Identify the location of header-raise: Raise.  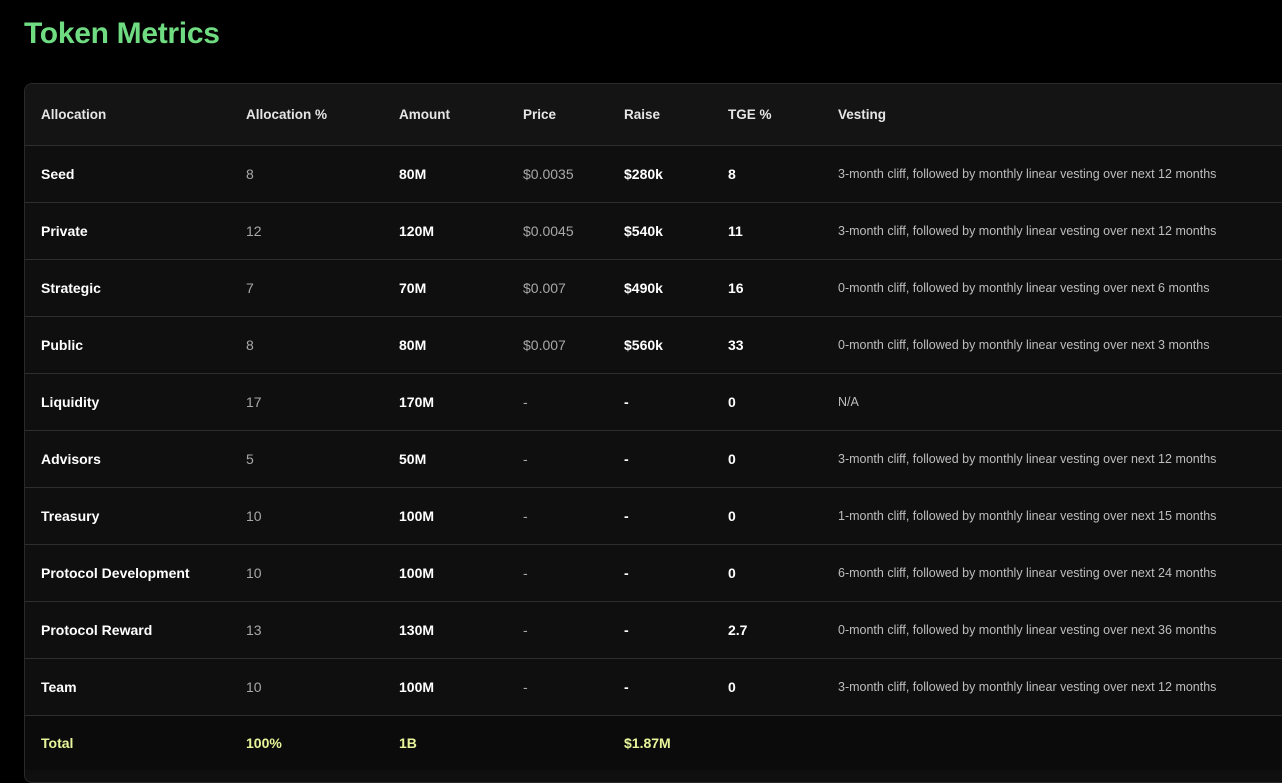
(642, 114).